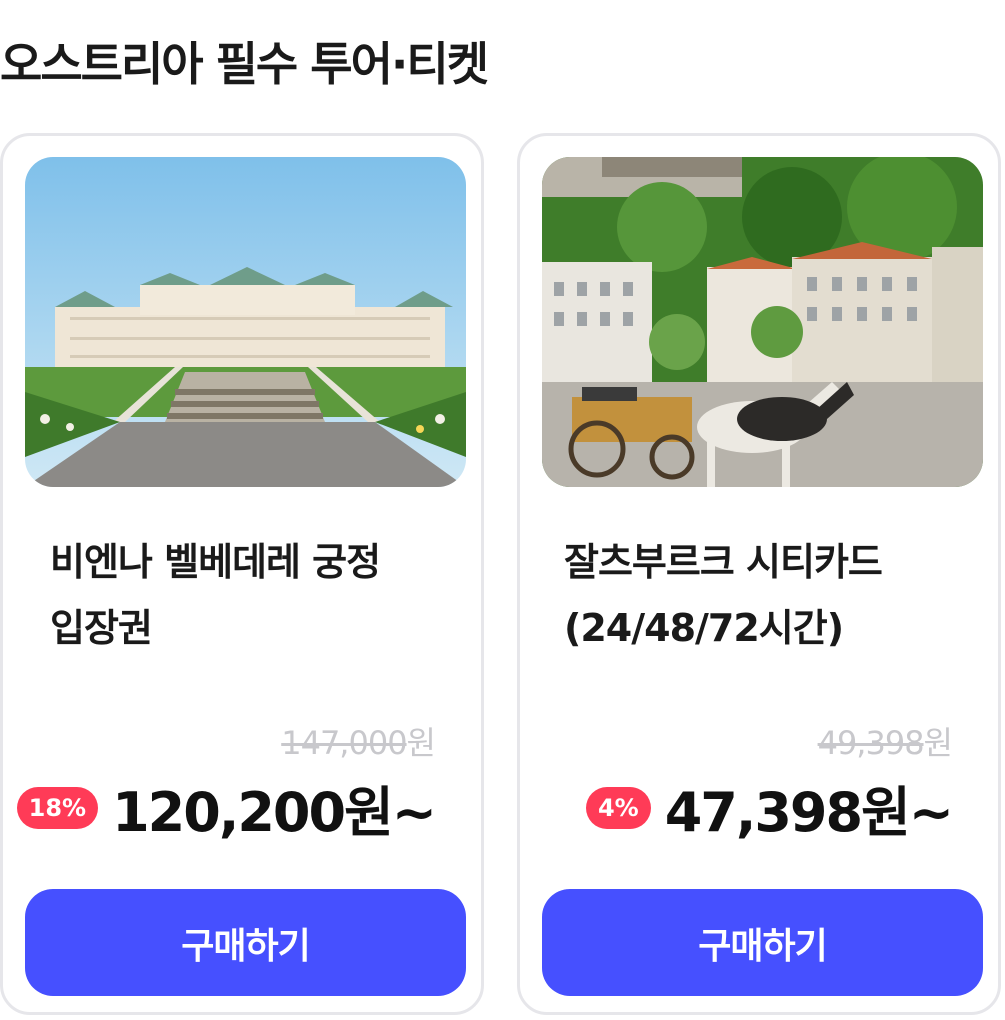 This screenshot has height=1020, width=1005. I want to click on discount-badge: 4%, so click(618, 807).